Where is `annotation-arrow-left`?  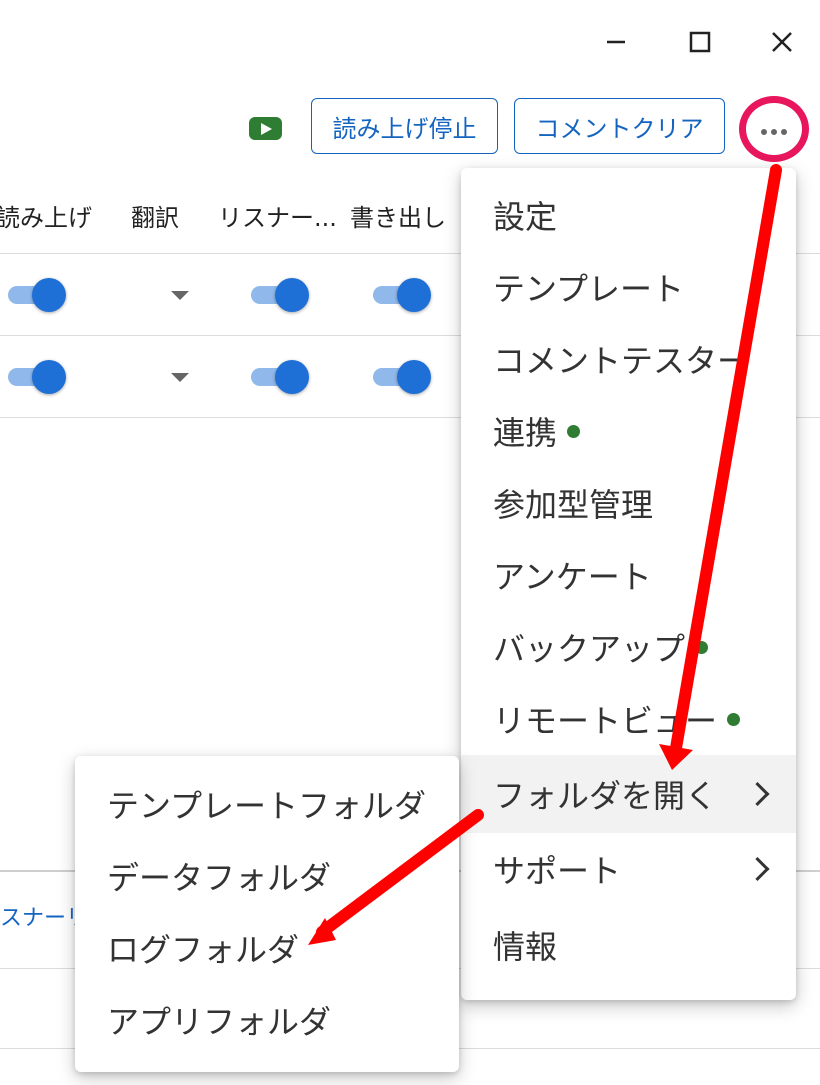 annotation-arrow-left is located at coordinates (396, 877).